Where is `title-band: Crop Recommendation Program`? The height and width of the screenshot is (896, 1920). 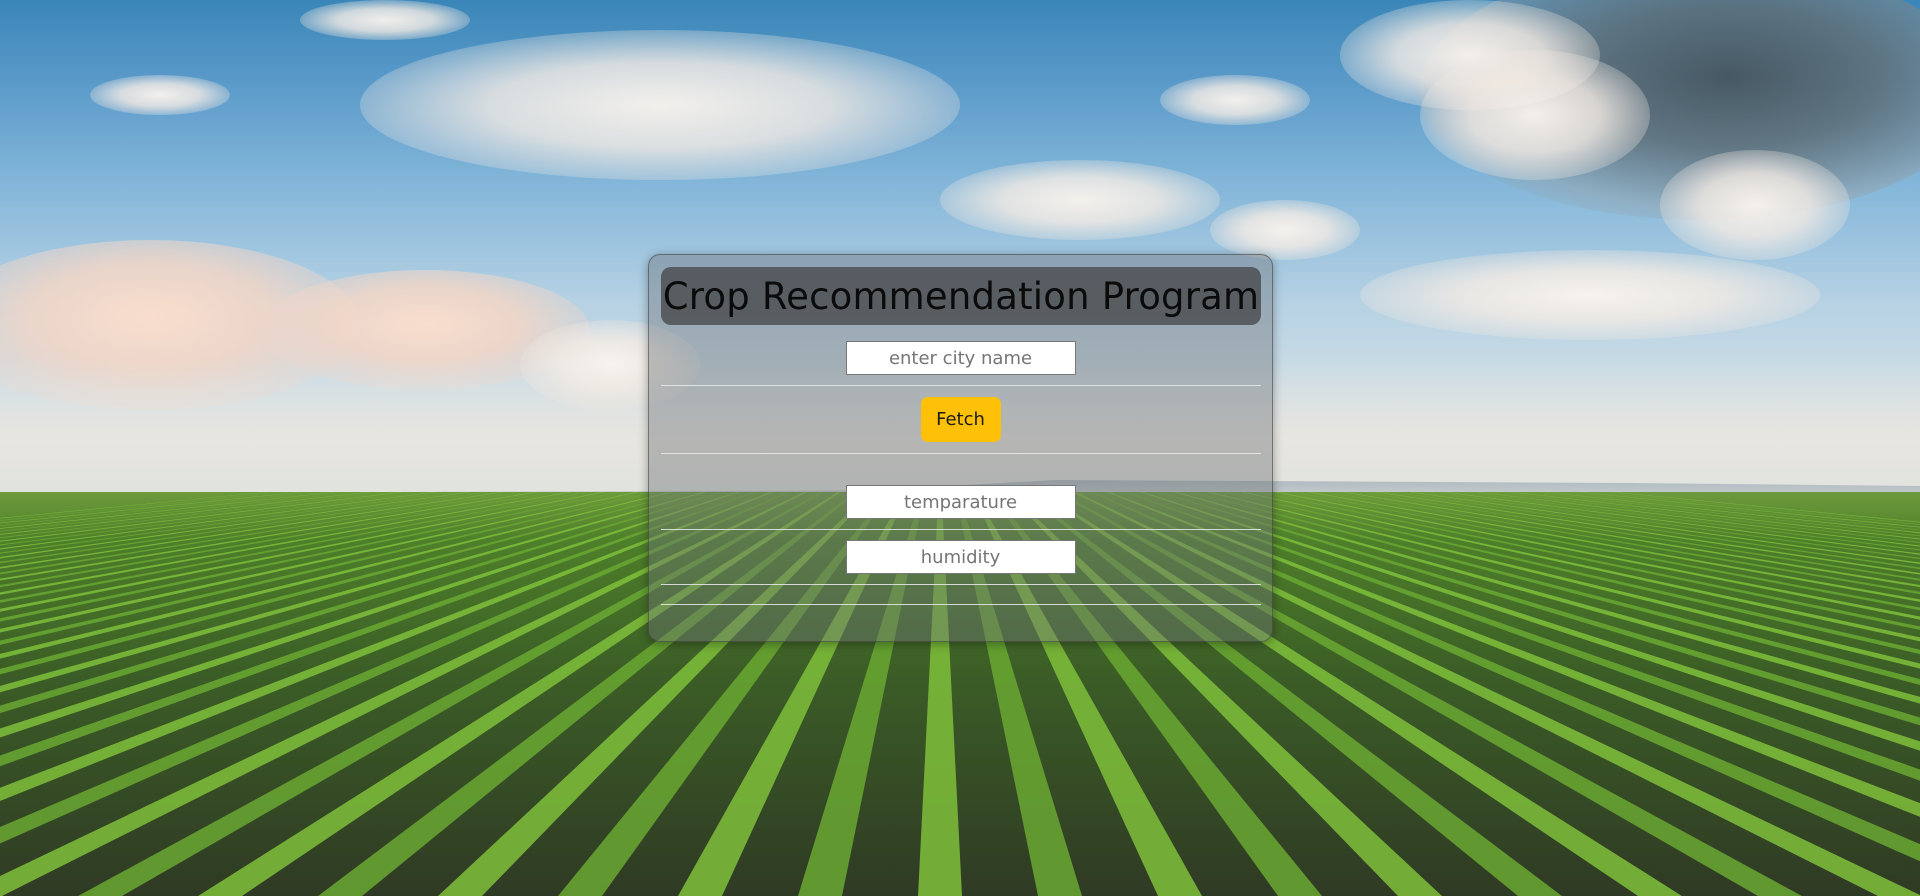
title-band: Crop Recommendation Program is located at coordinates (961, 296).